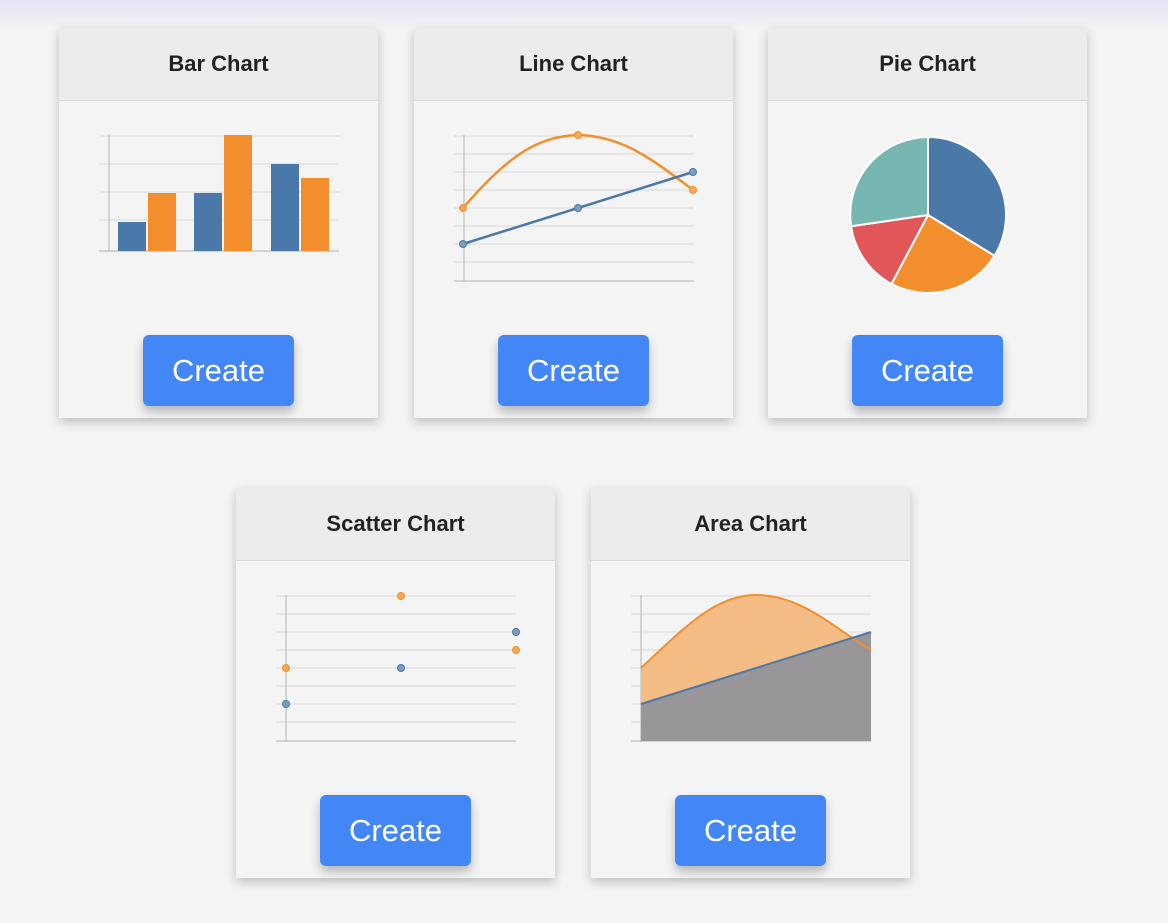 This screenshot has height=923, width=1168. What do you see at coordinates (889, 181) in the screenshot?
I see `pie-slice` at bounding box center [889, 181].